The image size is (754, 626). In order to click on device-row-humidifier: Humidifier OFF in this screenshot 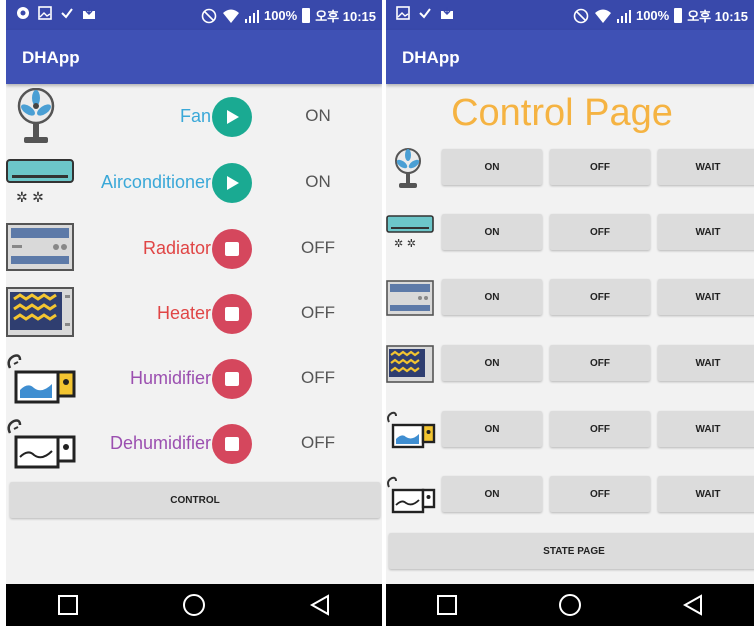, I will do `click(194, 379)`.